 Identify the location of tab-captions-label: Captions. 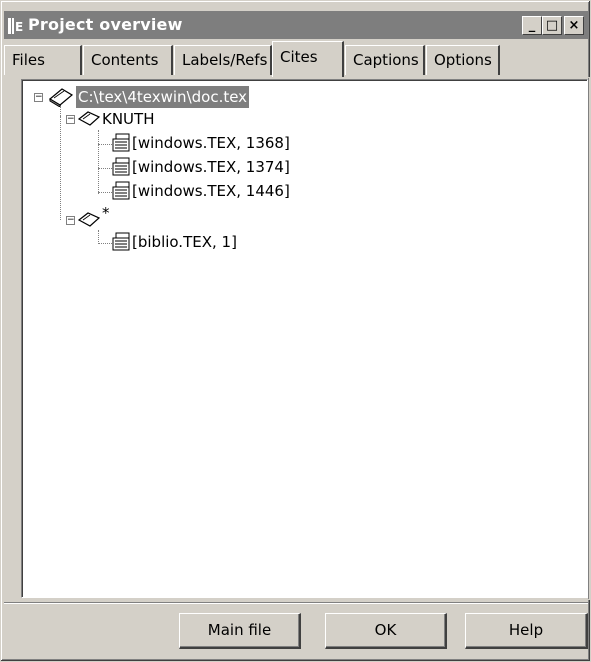
(386, 60).